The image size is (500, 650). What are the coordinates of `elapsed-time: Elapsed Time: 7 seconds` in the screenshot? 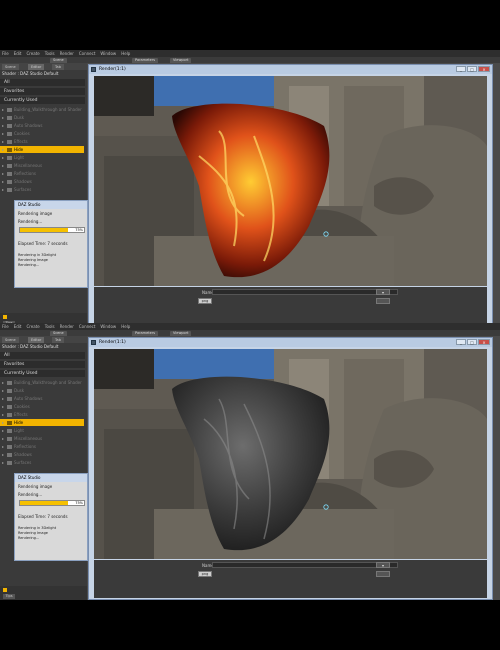 It's located at (43, 243).